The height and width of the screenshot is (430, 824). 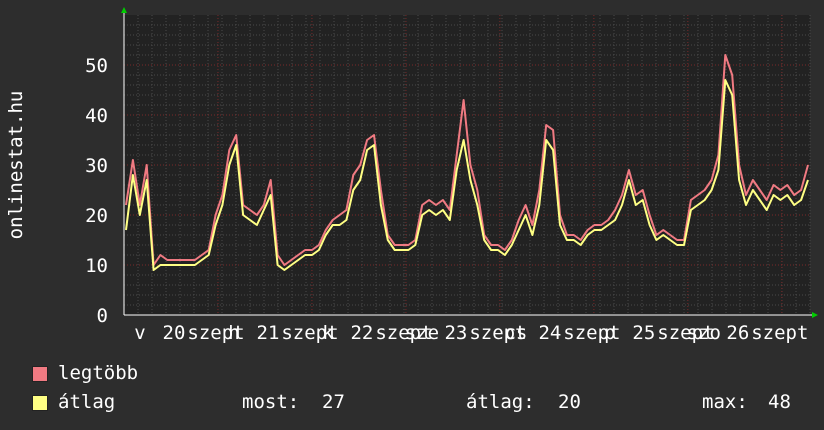 I want to click on legend-swatch-avg, so click(x=40, y=403).